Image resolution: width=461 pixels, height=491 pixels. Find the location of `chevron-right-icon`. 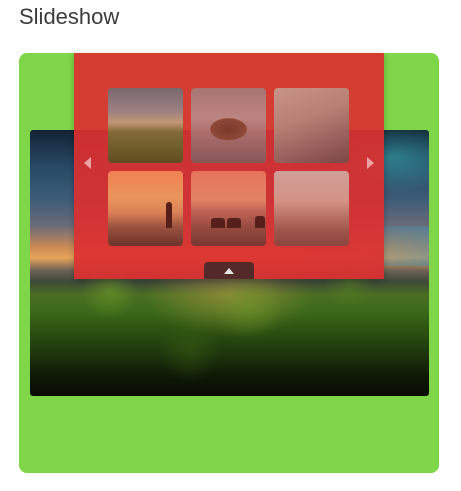

chevron-right-icon is located at coordinates (370, 163).